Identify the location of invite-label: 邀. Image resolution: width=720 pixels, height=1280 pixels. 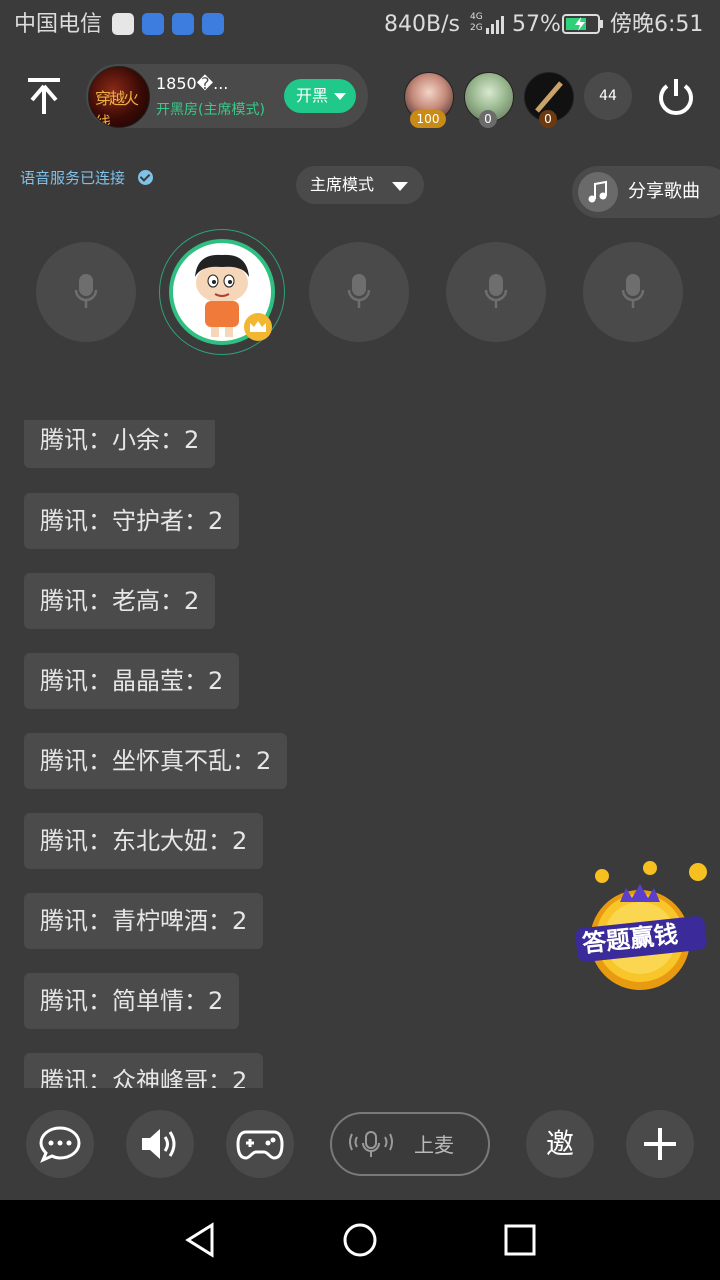
(559, 1143).